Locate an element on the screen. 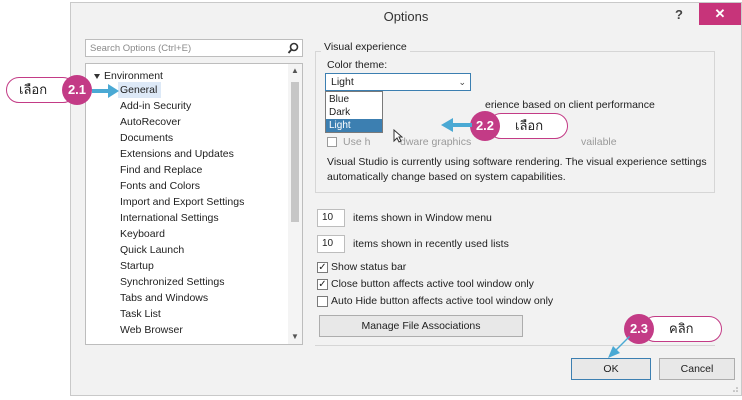 The image size is (742, 400). title-bar: Options ? ✕ is located at coordinates (406, 17).